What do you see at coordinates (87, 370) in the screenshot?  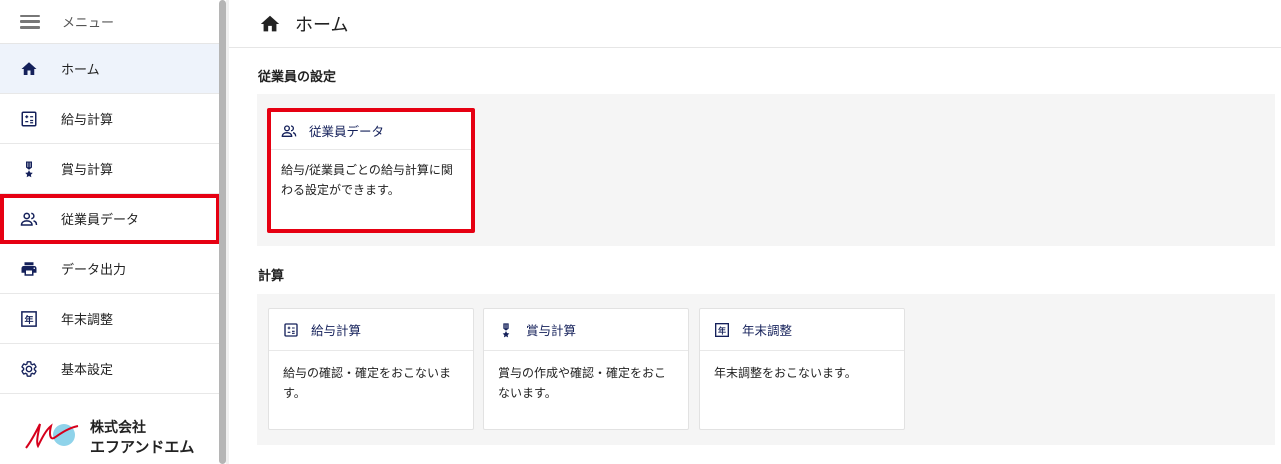 I see `sidebar-item-label: 基本設定` at bounding box center [87, 370].